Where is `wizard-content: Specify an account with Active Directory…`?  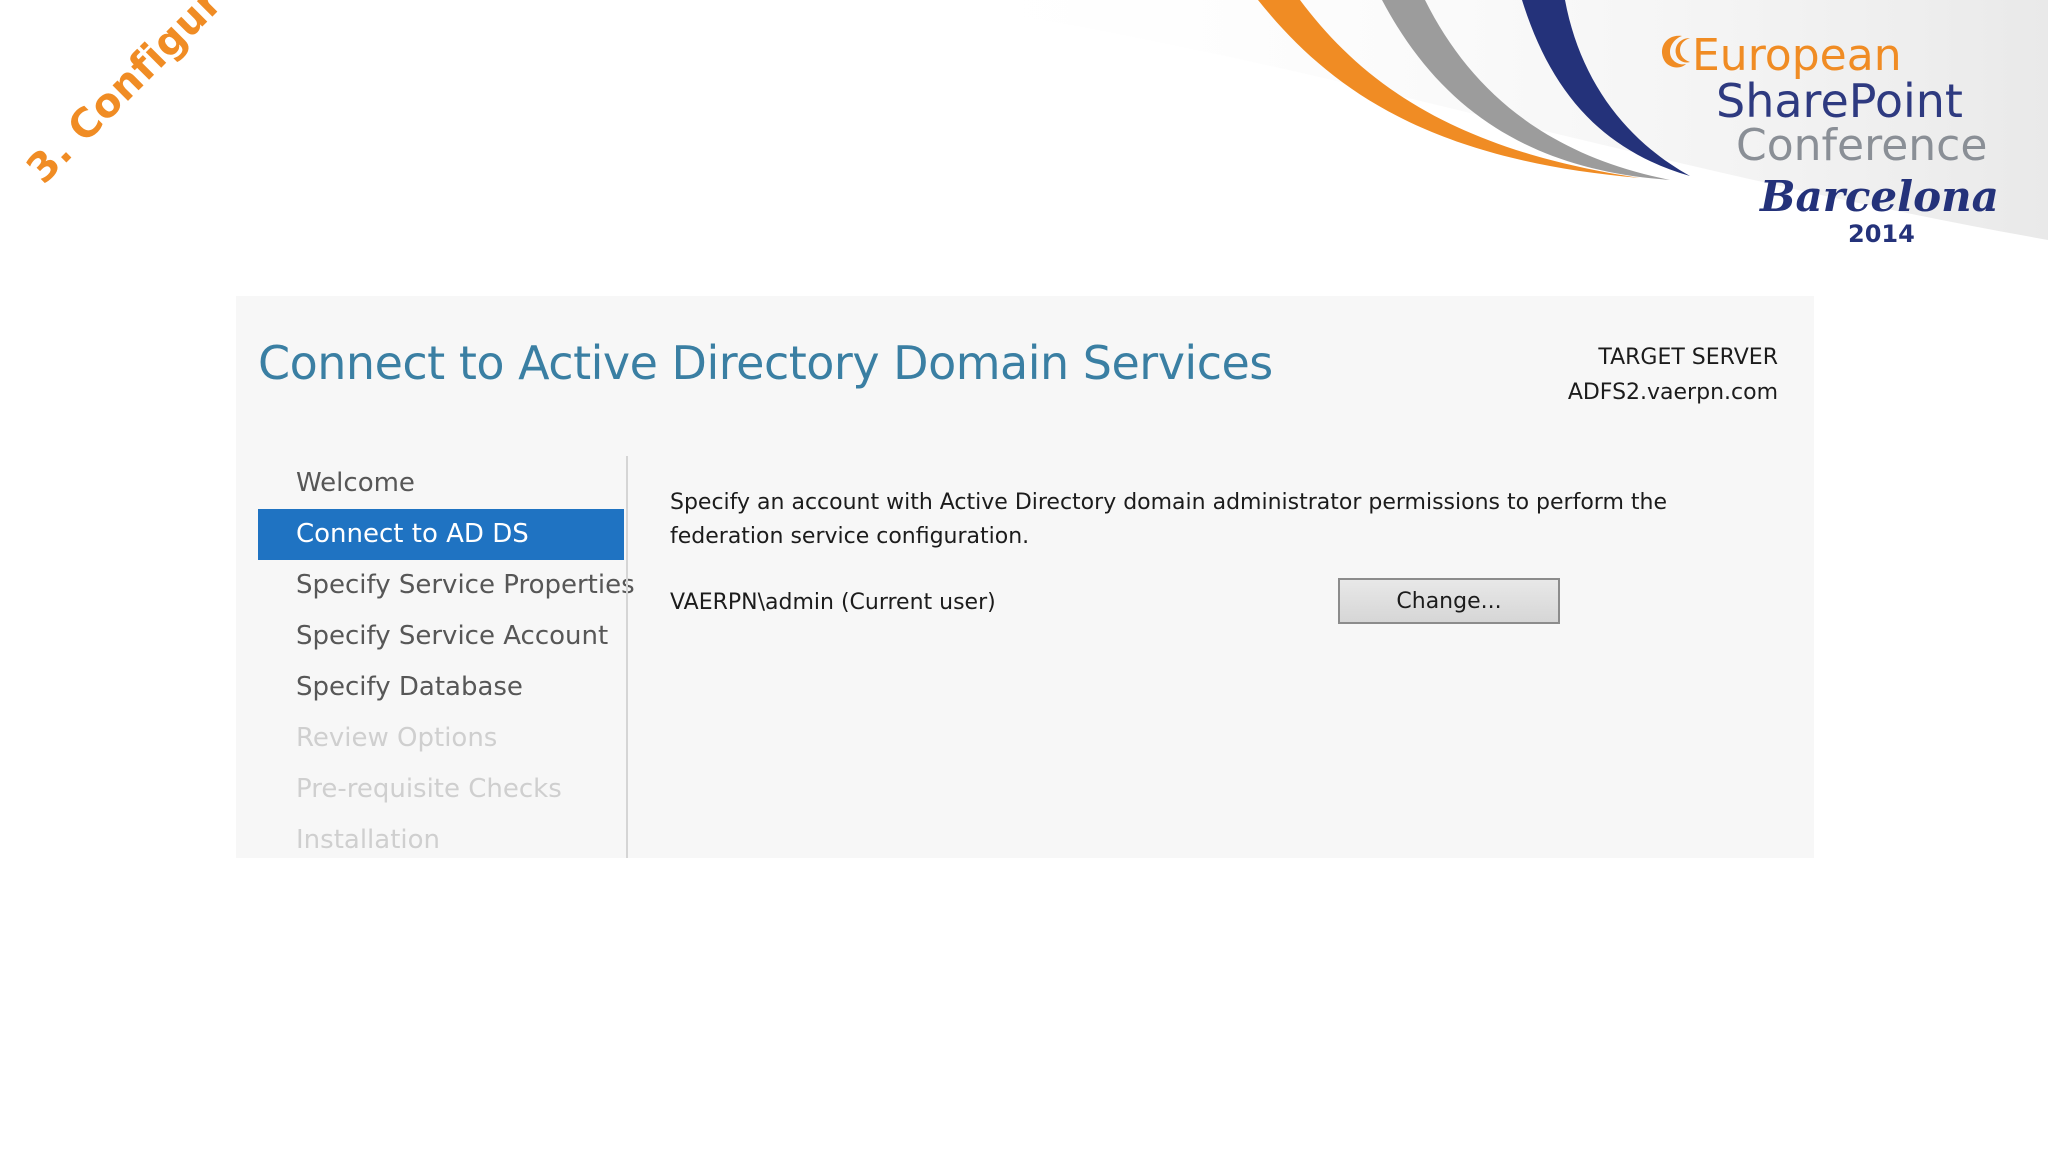
wizard-content: Specify an account with Active Directory… is located at coordinates (1220, 555).